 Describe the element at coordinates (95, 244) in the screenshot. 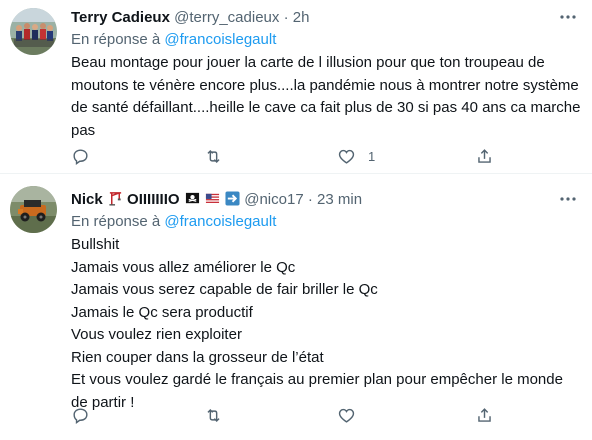

I see `tweet-line: Bullshit` at that location.